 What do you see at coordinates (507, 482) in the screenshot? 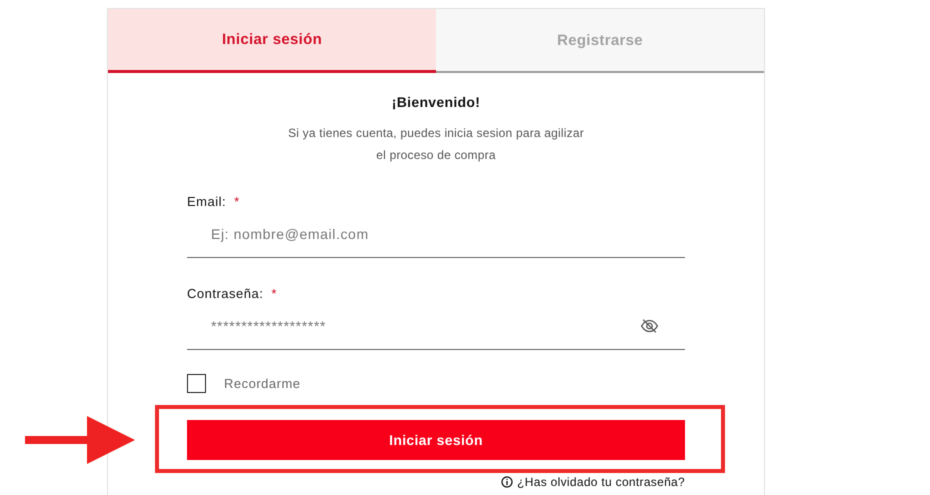
I see `info-icon` at bounding box center [507, 482].